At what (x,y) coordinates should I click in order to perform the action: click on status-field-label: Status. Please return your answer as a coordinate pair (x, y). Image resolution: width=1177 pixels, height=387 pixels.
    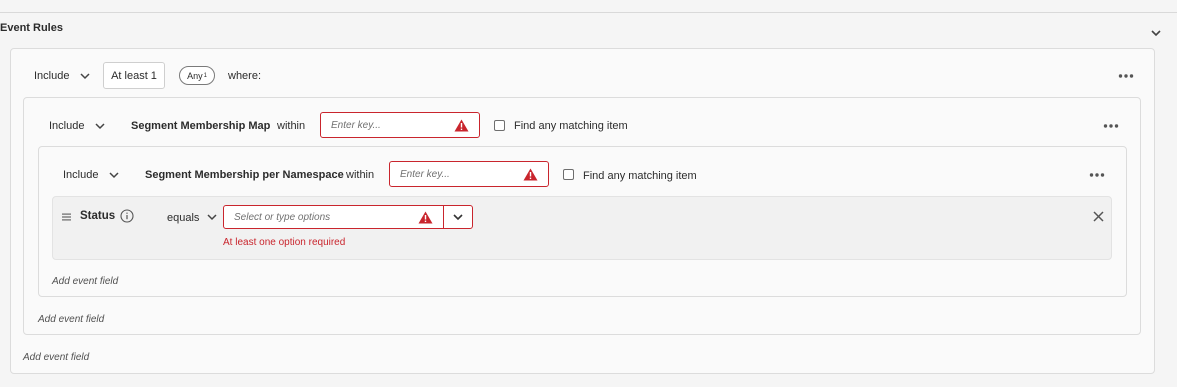
    Looking at the image, I should click on (98, 216).